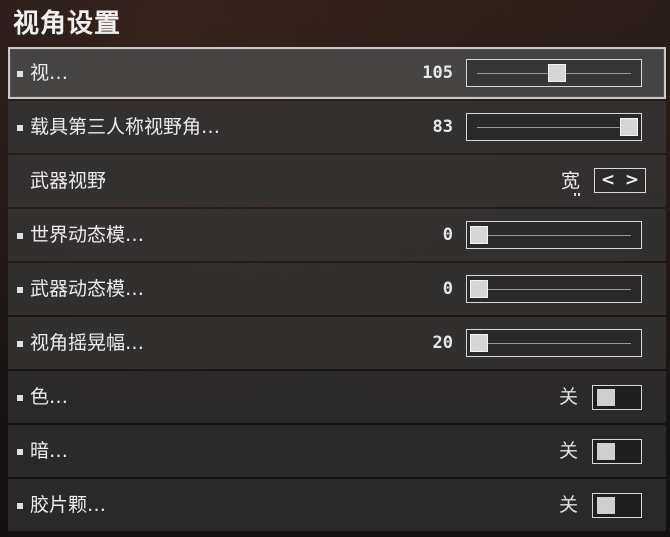  What do you see at coordinates (337, 343) in the screenshot?
I see `setting-row-camera-shake: 视角摇晃幅… 20` at bounding box center [337, 343].